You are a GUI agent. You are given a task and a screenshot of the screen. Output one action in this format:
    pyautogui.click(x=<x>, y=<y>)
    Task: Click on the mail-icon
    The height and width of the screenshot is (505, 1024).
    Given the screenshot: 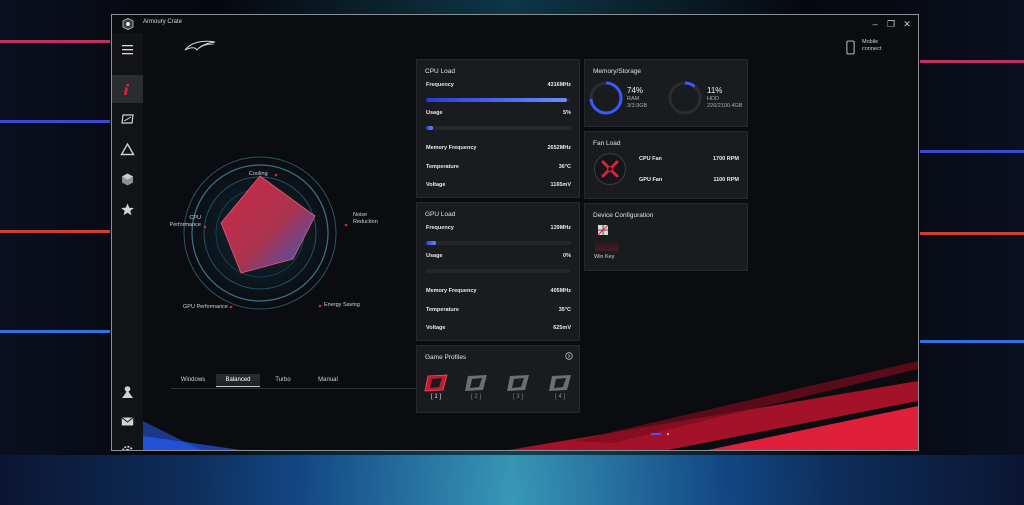 What is the action you would take?
    pyautogui.click(x=127, y=420)
    